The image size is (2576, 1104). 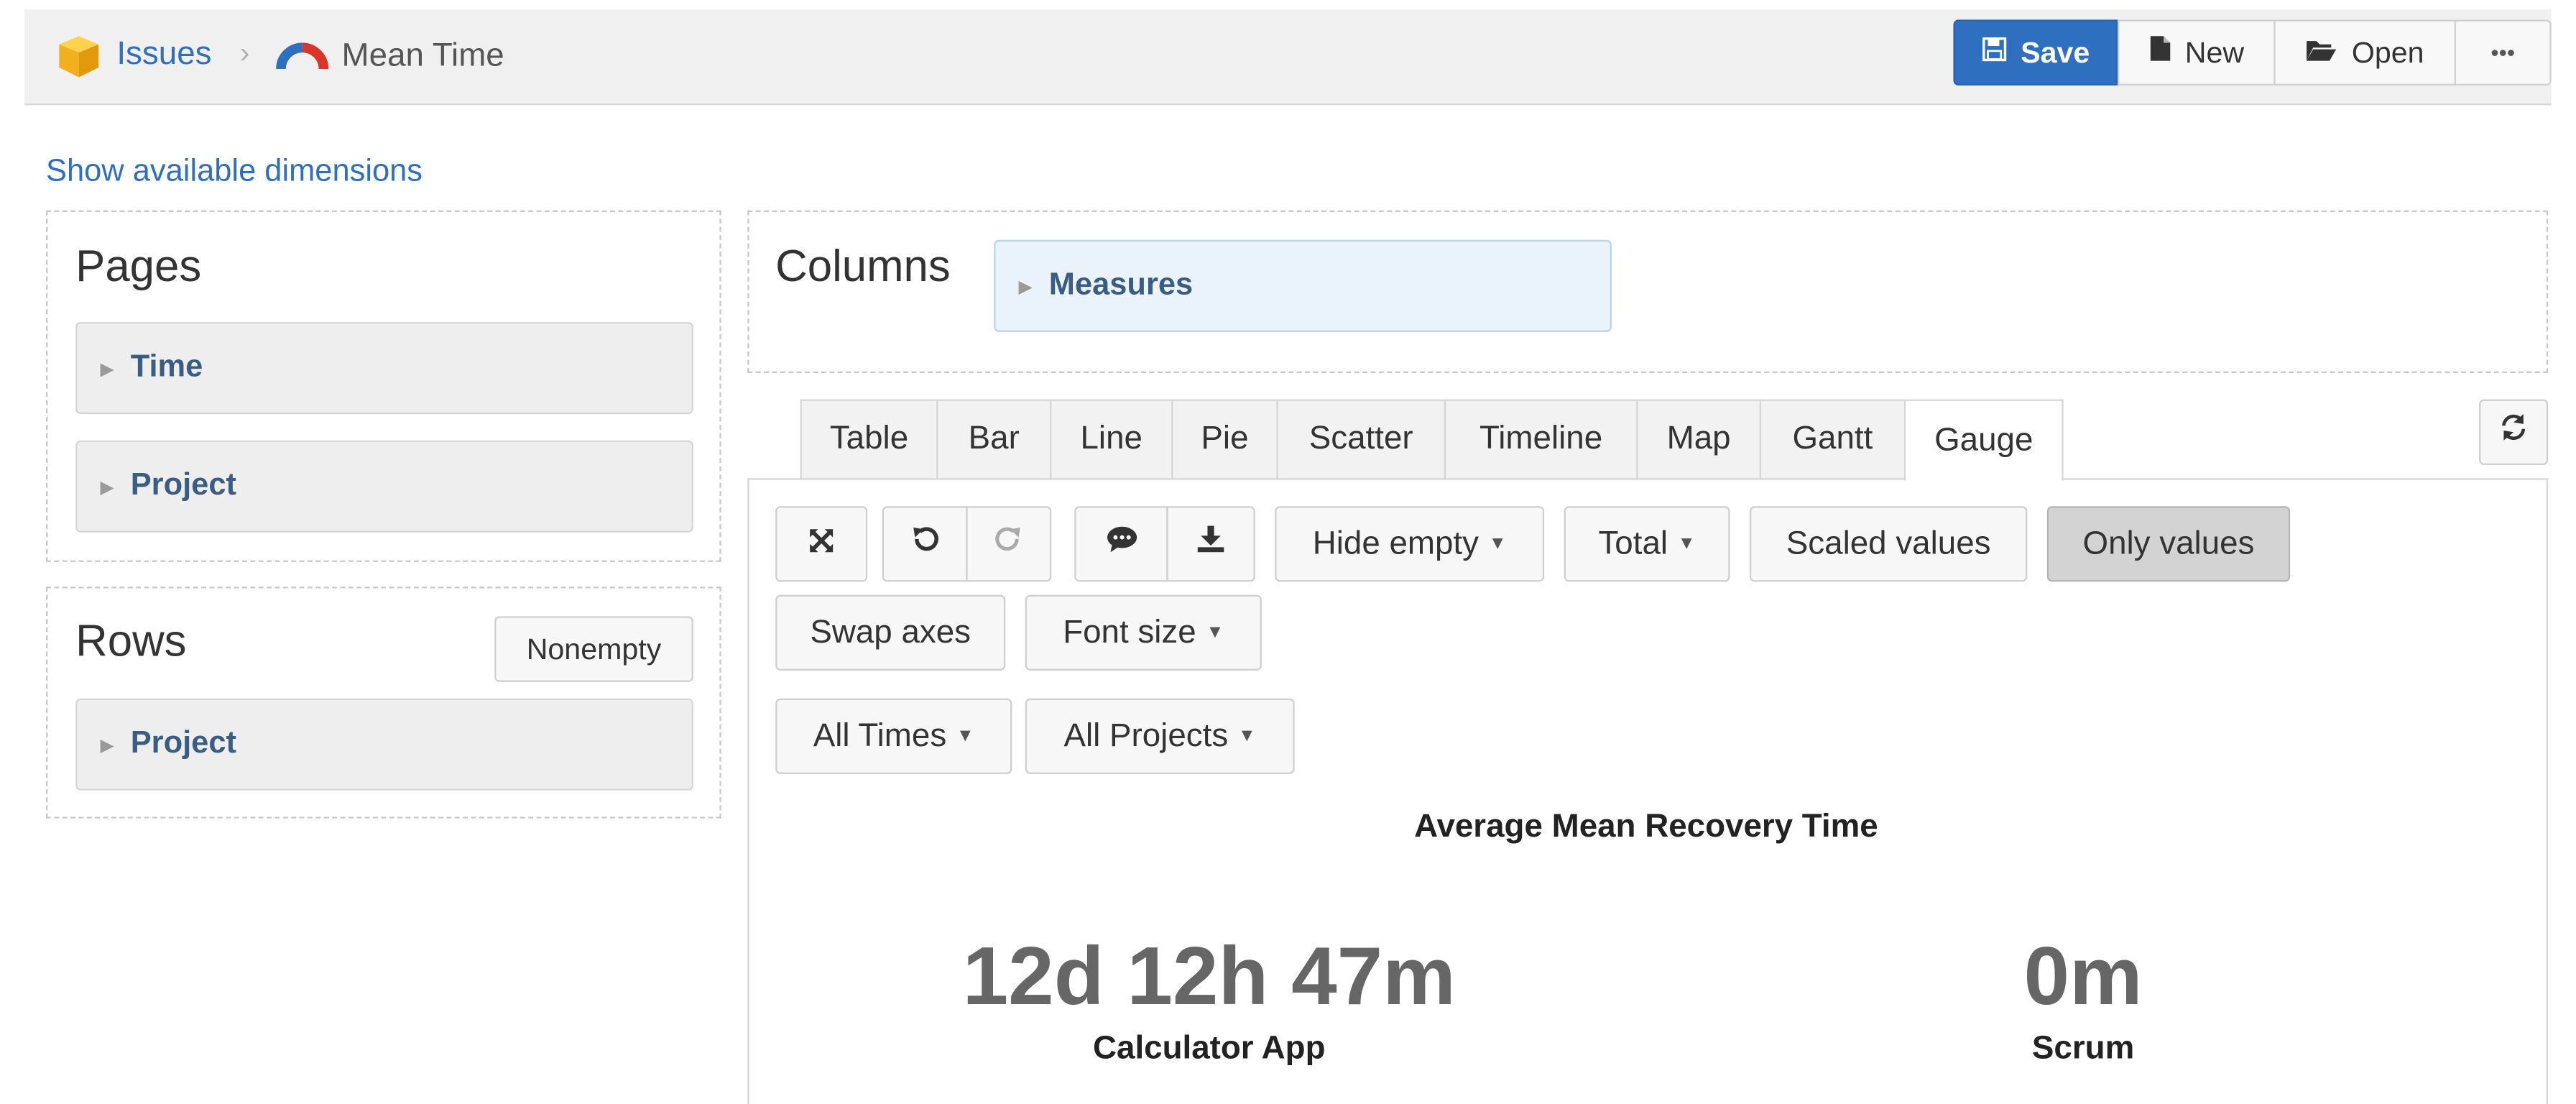 I want to click on gauge-value-calculator-app: 12d 12h 47m, so click(x=1209, y=976).